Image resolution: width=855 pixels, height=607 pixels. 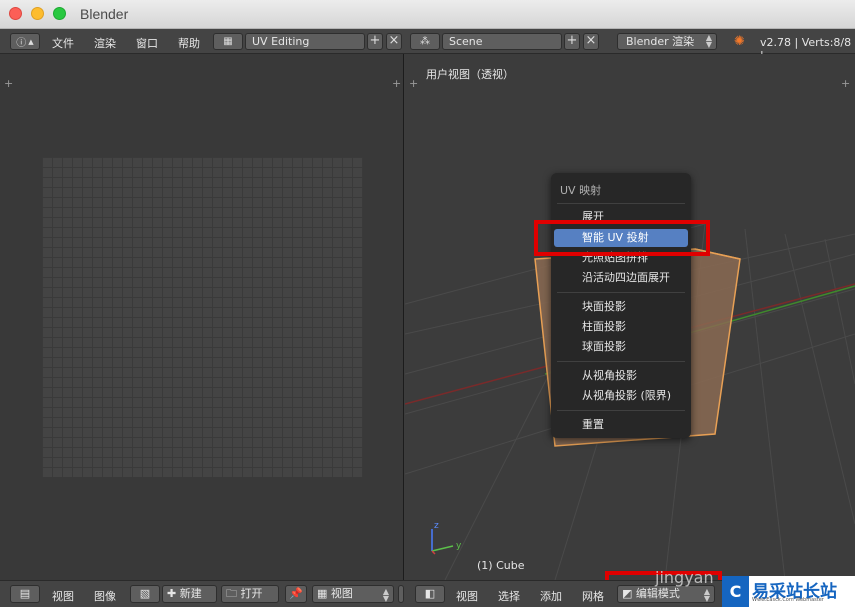 What do you see at coordinates (394, 41) in the screenshot?
I see `remove-screen-button: ×` at bounding box center [394, 41].